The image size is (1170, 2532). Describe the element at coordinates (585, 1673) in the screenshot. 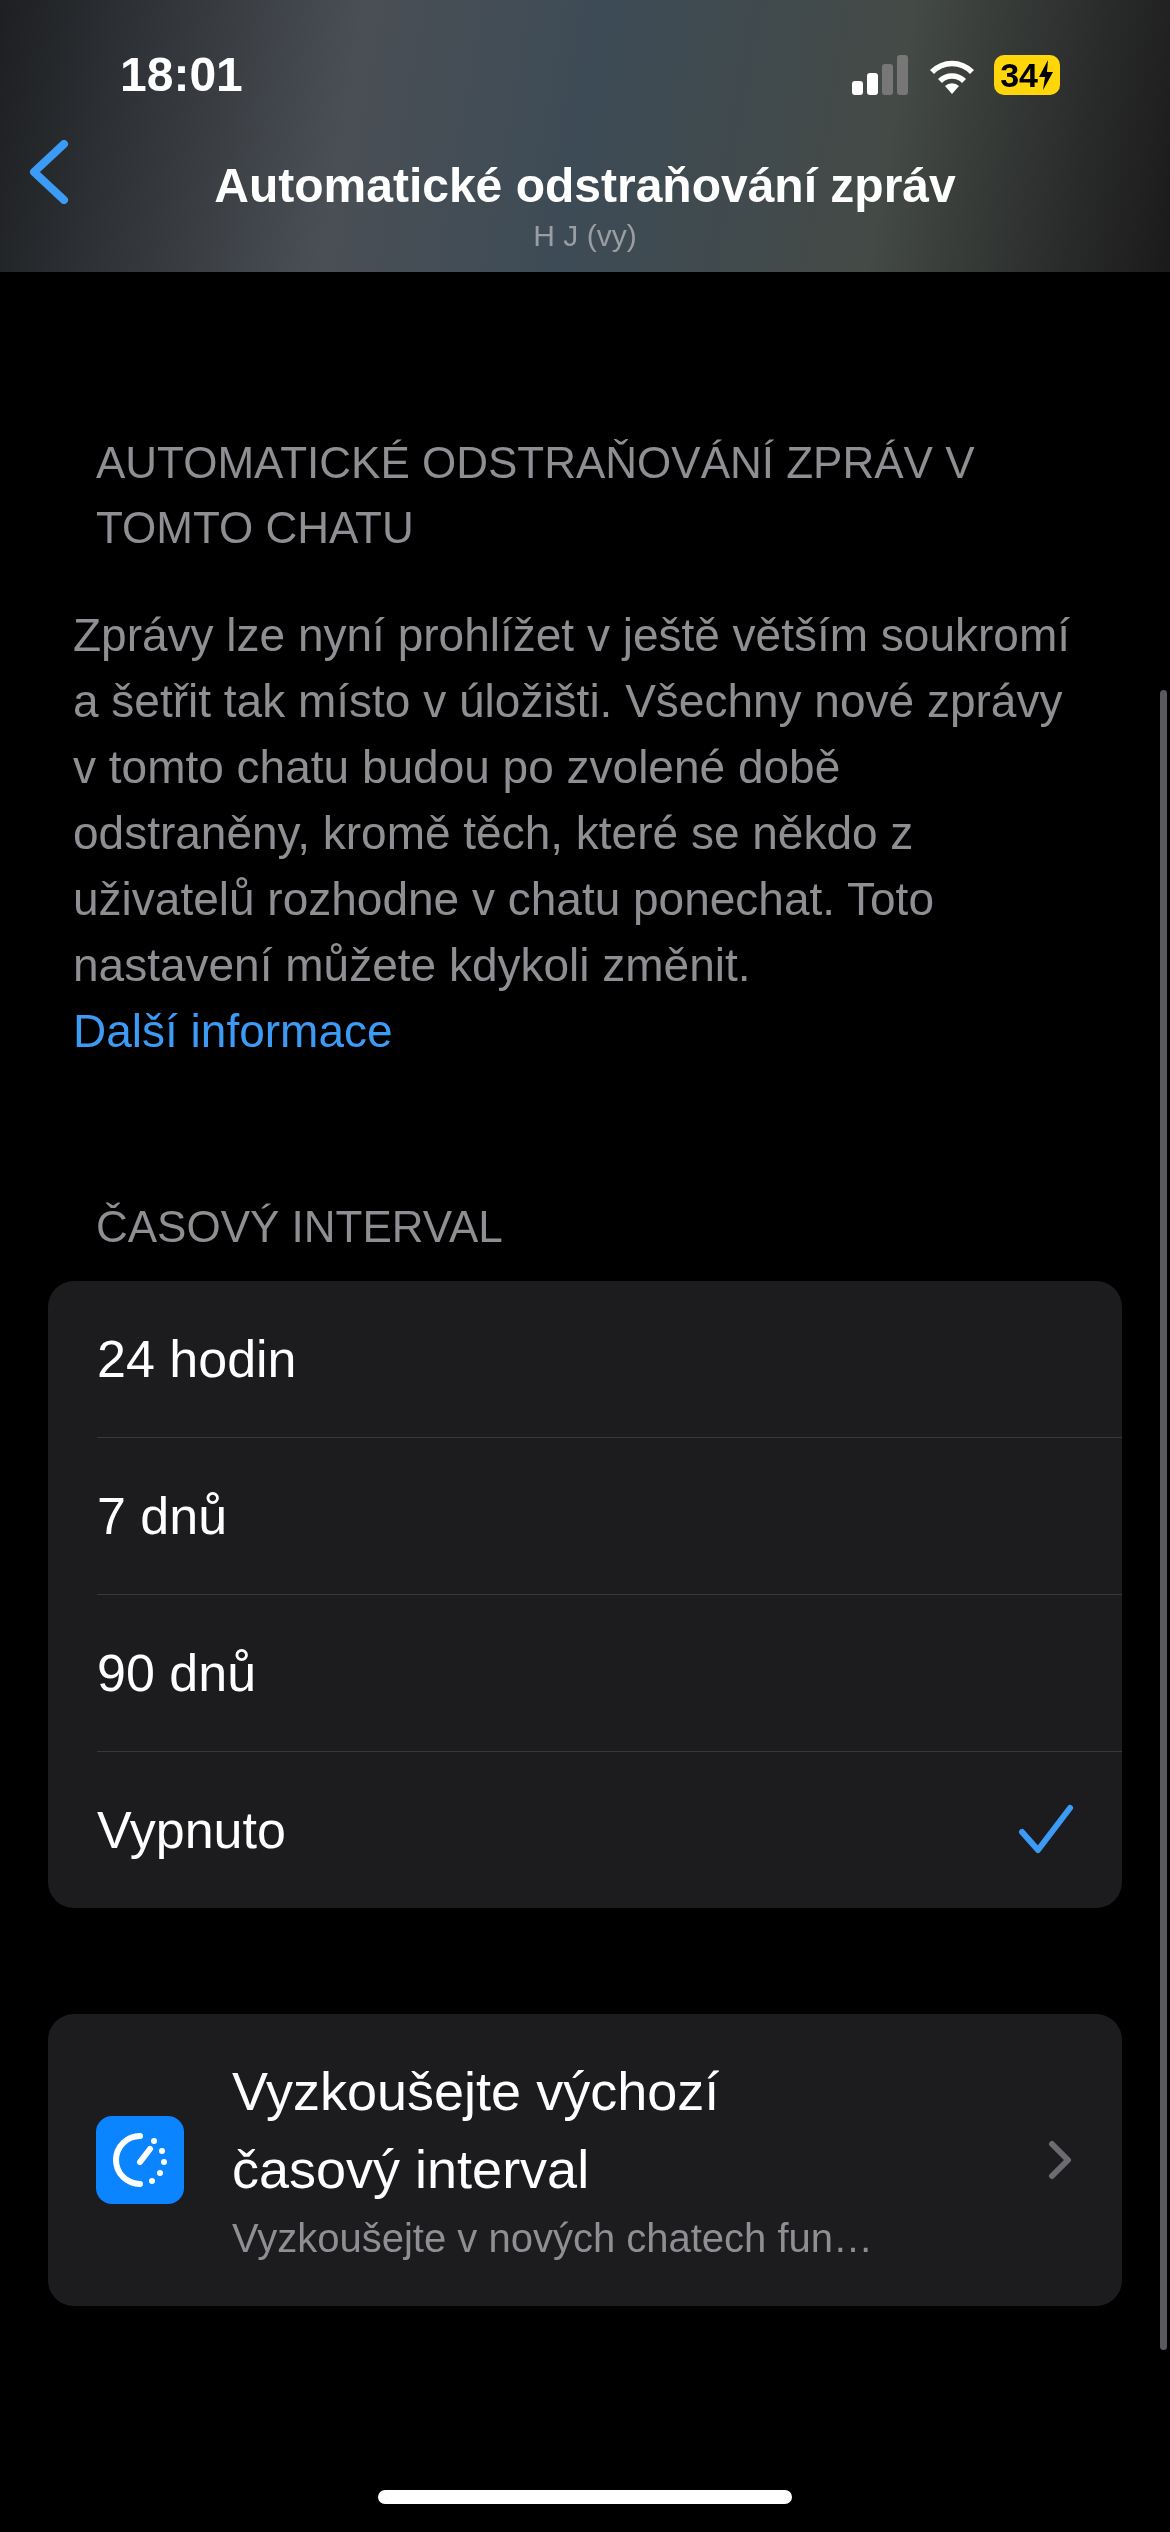

I see `interval-option: 90 dnů` at that location.